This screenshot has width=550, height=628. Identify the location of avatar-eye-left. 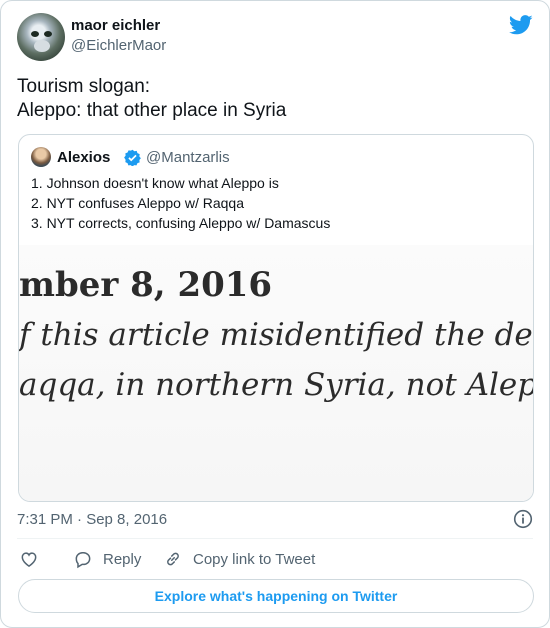
(35, 34).